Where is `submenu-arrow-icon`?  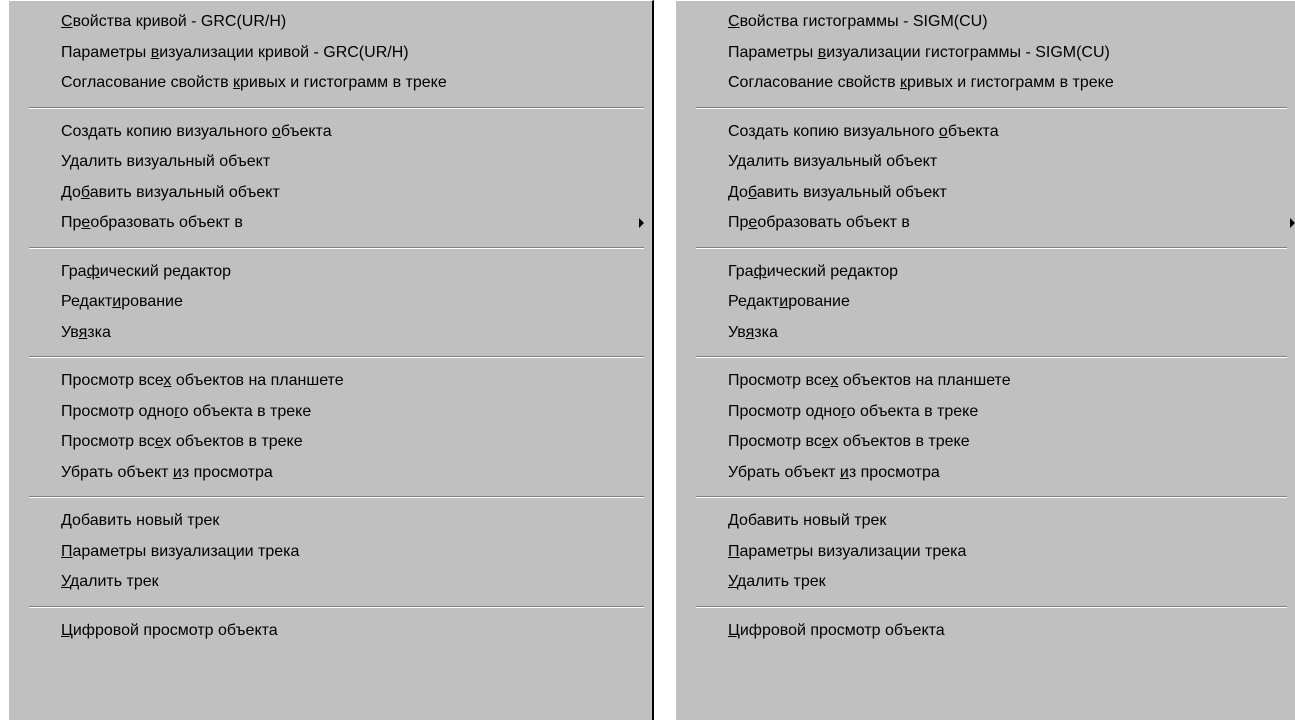
submenu-arrow-icon is located at coordinates (641, 223).